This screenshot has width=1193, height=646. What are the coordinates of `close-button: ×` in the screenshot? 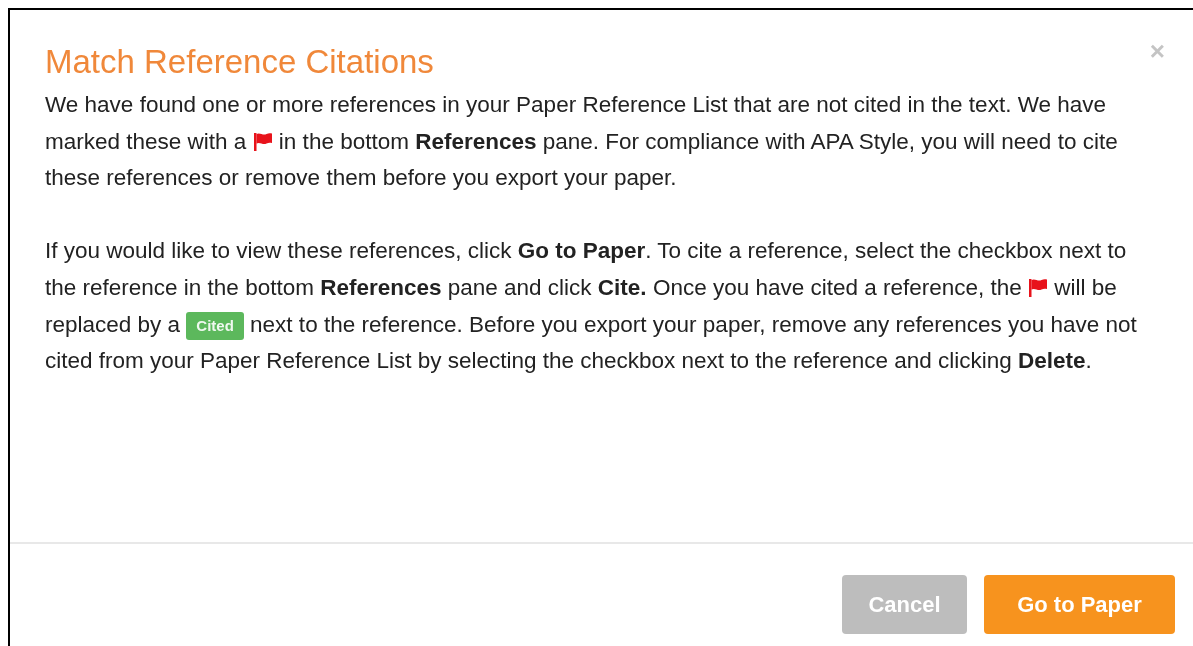 It's located at (1157, 51).